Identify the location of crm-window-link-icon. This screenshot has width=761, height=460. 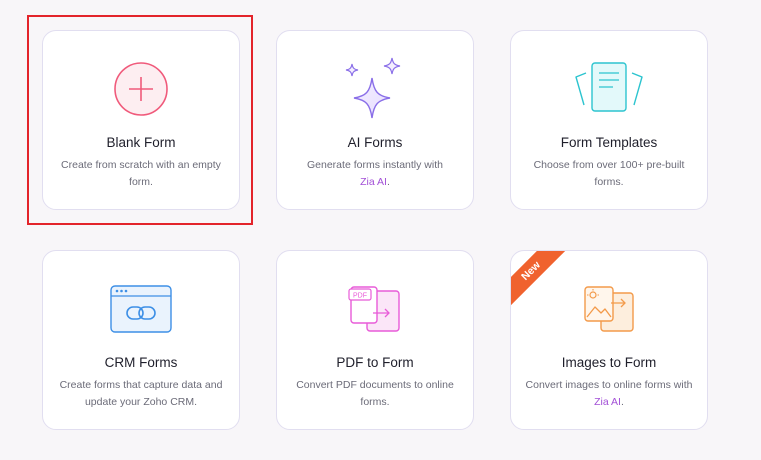
(141, 309).